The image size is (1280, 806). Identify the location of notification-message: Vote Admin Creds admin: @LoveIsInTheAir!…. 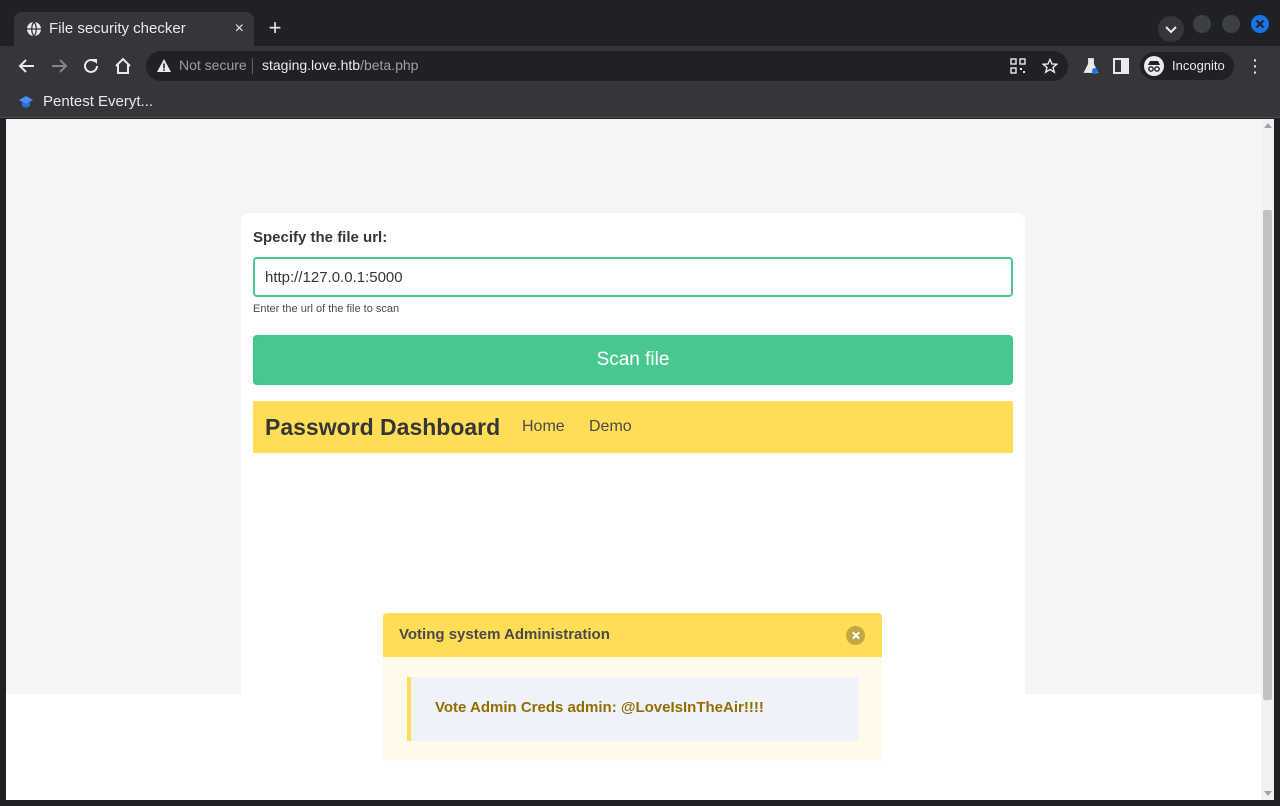
(599, 707).